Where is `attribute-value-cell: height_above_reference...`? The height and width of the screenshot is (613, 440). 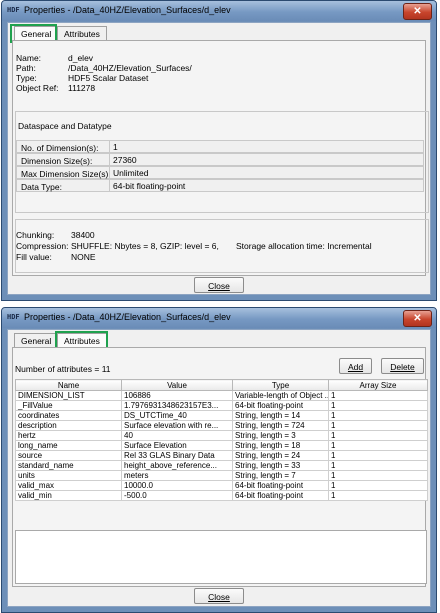 attribute-value-cell: height_above_reference... is located at coordinates (177, 465).